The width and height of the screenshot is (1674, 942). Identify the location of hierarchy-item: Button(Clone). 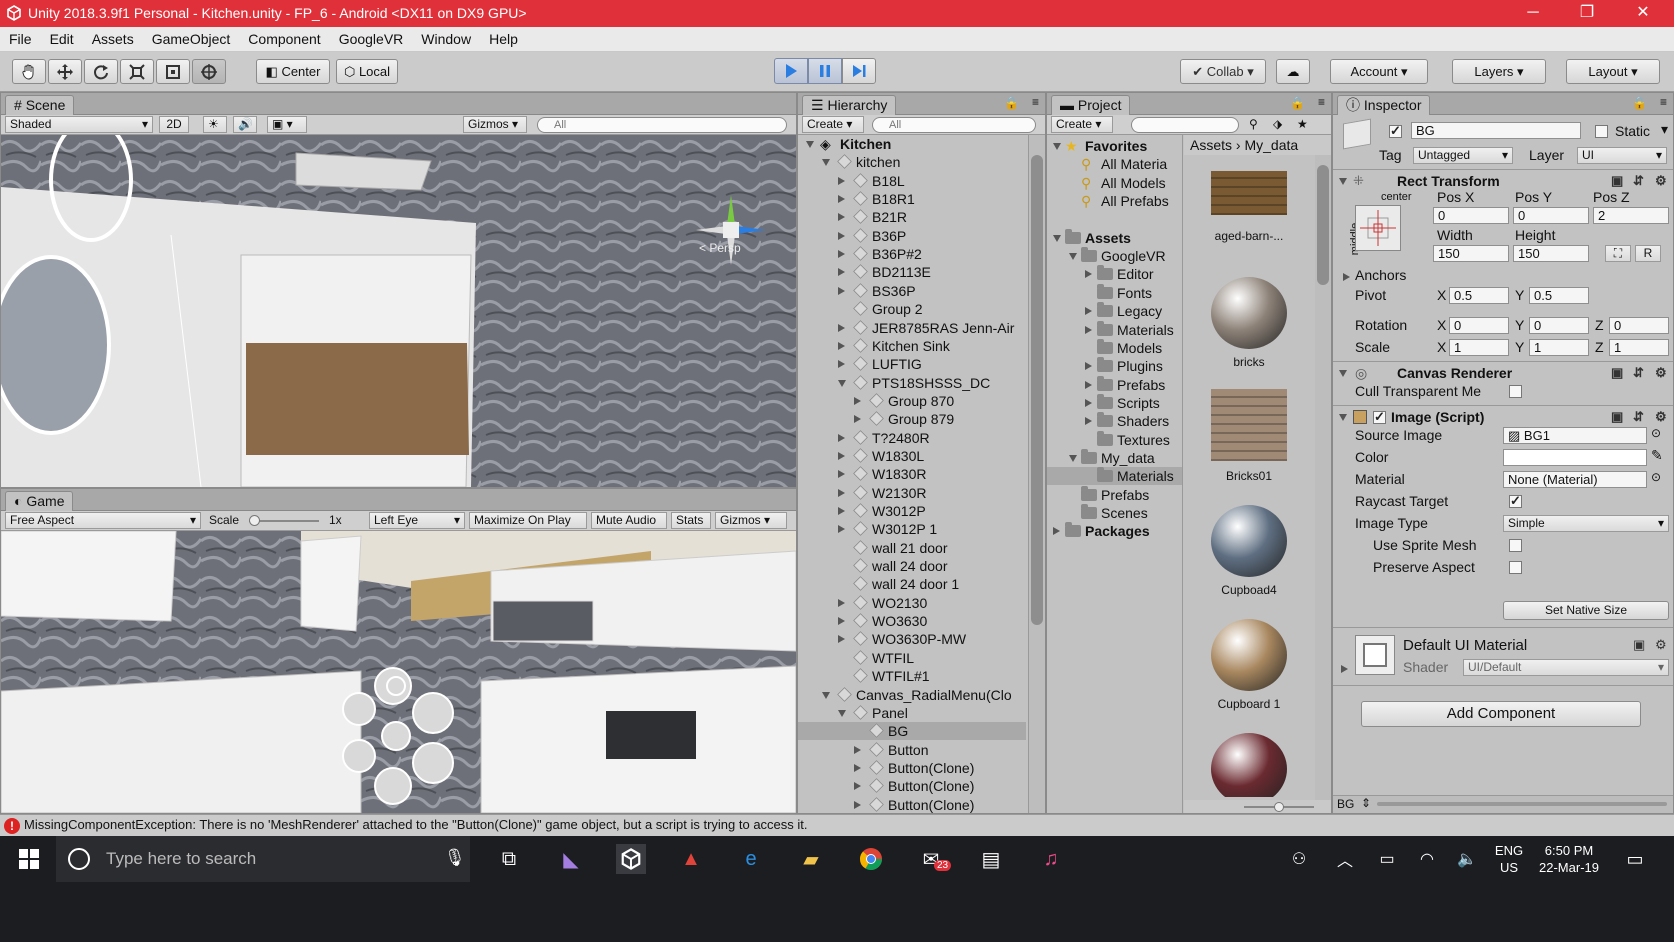
(912, 768).